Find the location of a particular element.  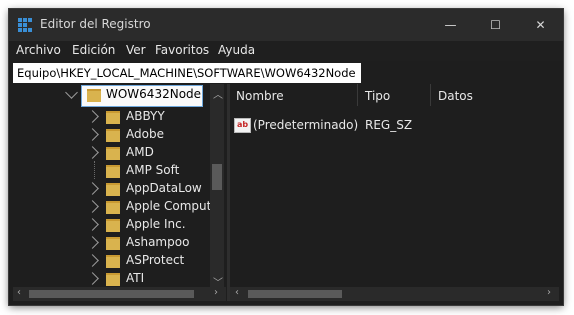

menu-edicion: Edición is located at coordinates (93, 50).